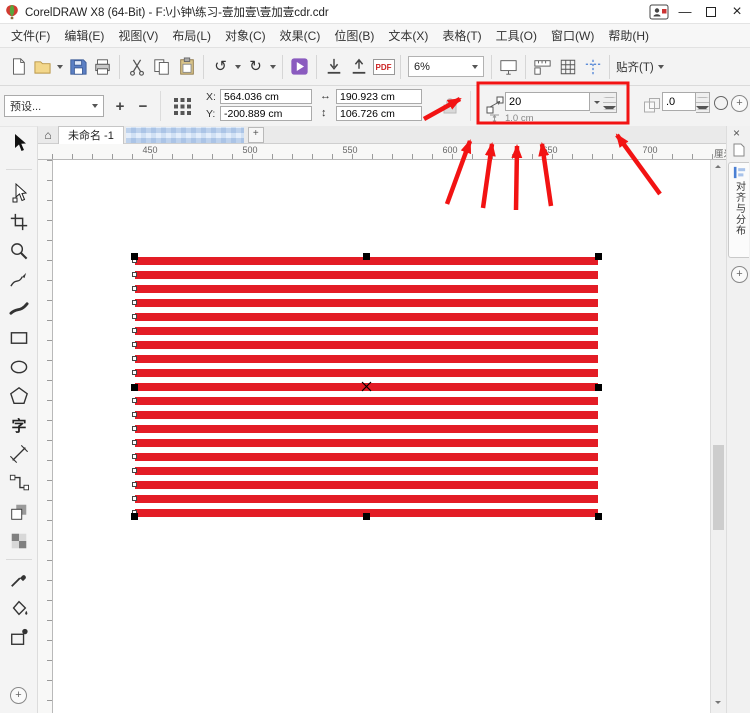 This screenshot has width=750, height=713. What do you see at coordinates (736, 133) in the screenshot?
I see `docker-close-button: ×` at bounding box center [736, 133].